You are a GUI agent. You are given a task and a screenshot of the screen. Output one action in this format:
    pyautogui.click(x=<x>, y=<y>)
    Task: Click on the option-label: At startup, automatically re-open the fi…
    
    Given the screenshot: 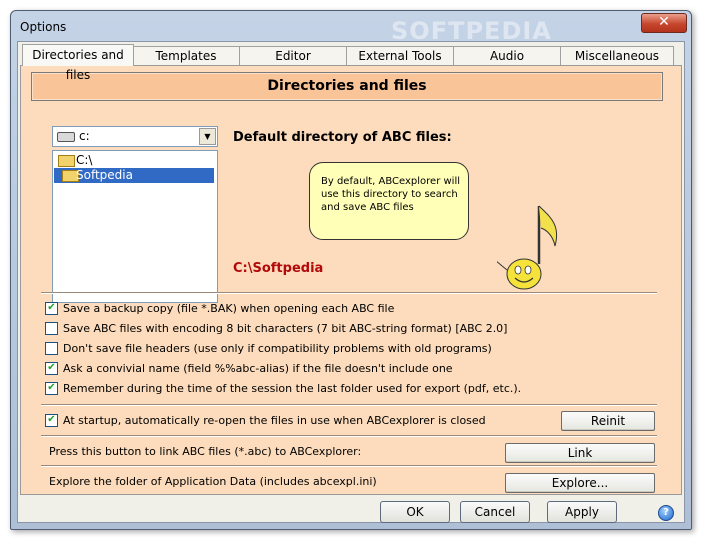 What is the action you would take?
    pyautogui.click(x=274, y=420)
    